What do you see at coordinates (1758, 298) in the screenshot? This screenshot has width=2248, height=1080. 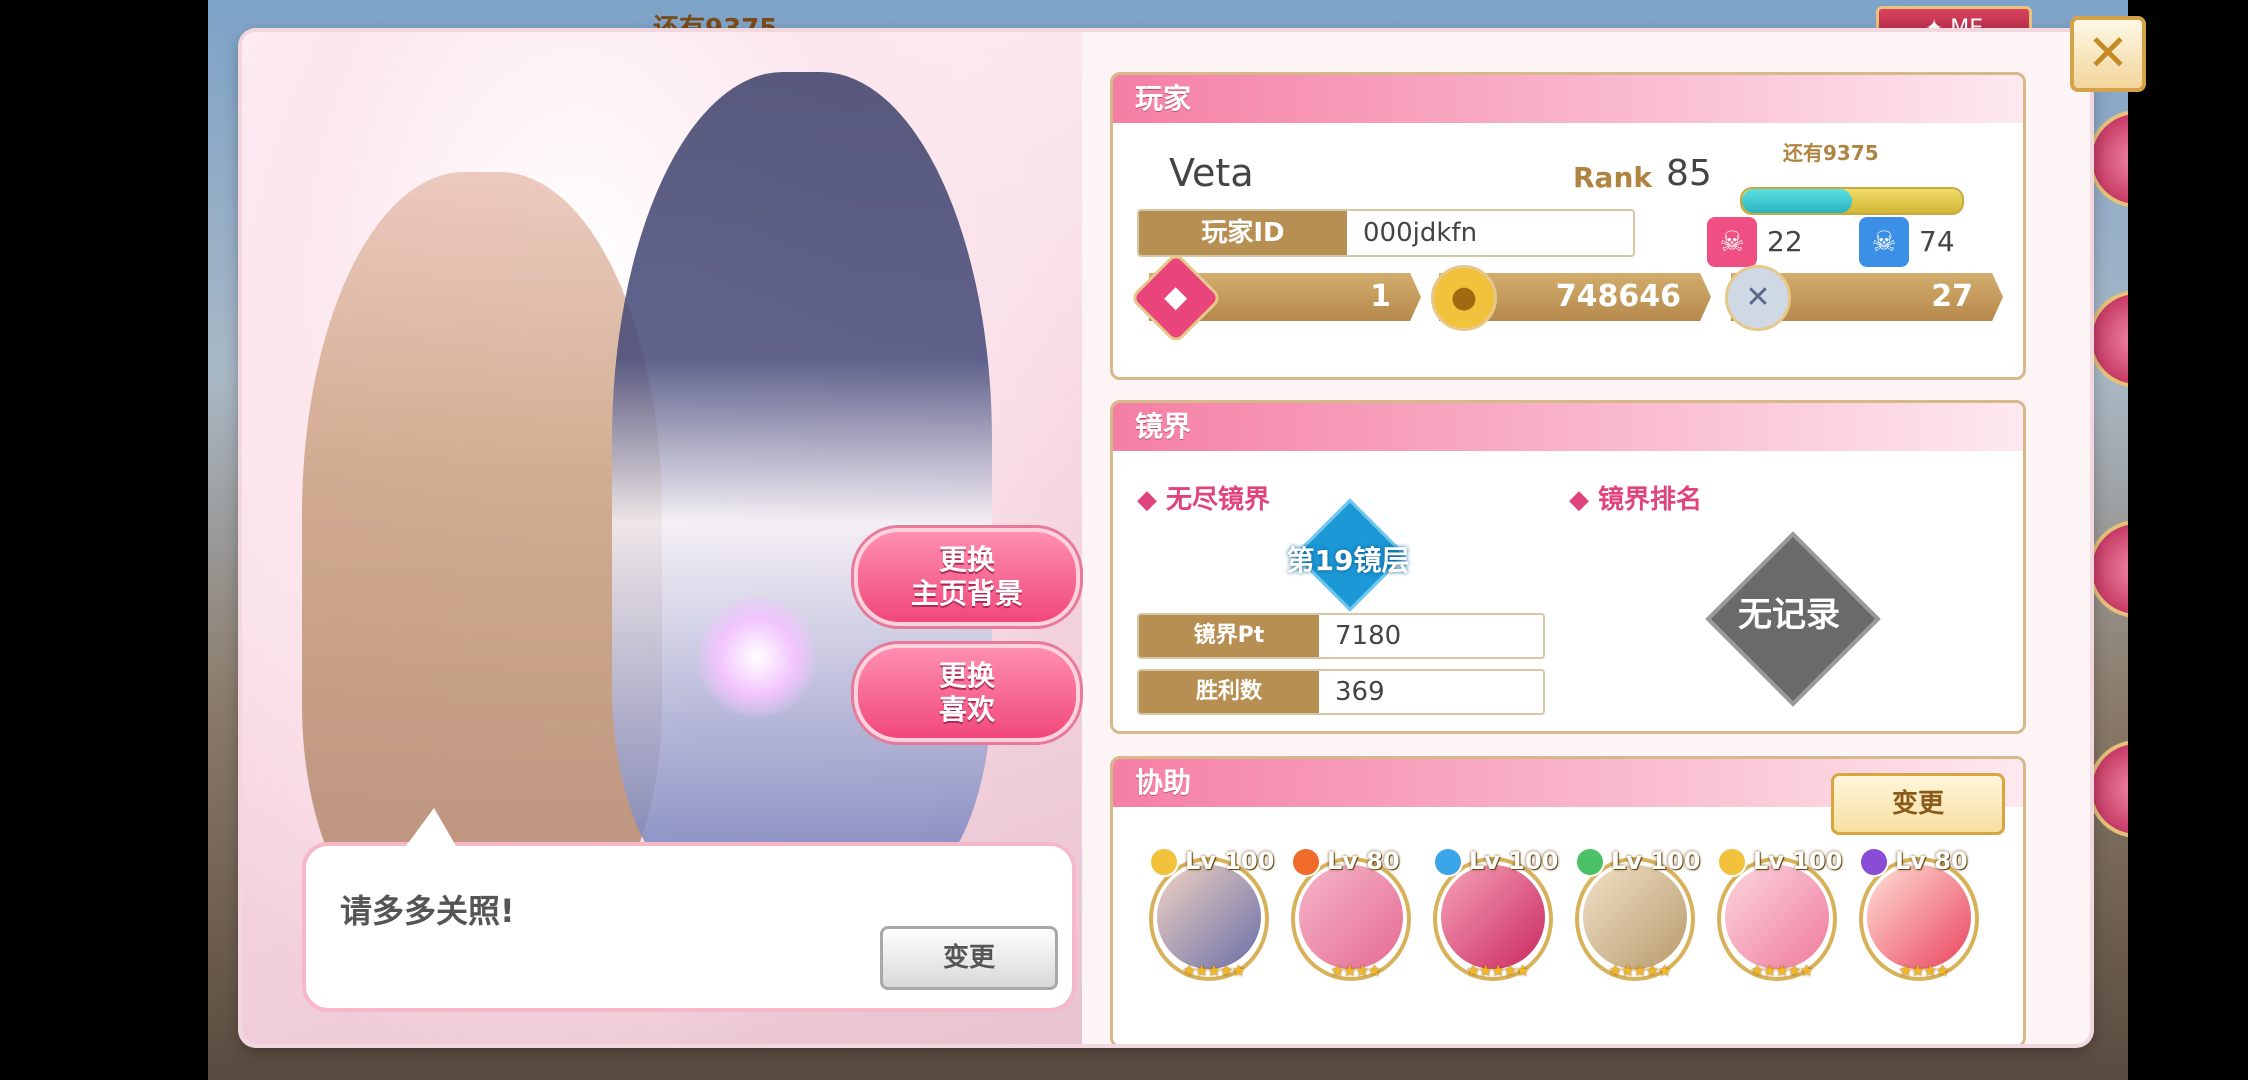 I see `ap-icon: ✕` at bounding box center [1758, 298].